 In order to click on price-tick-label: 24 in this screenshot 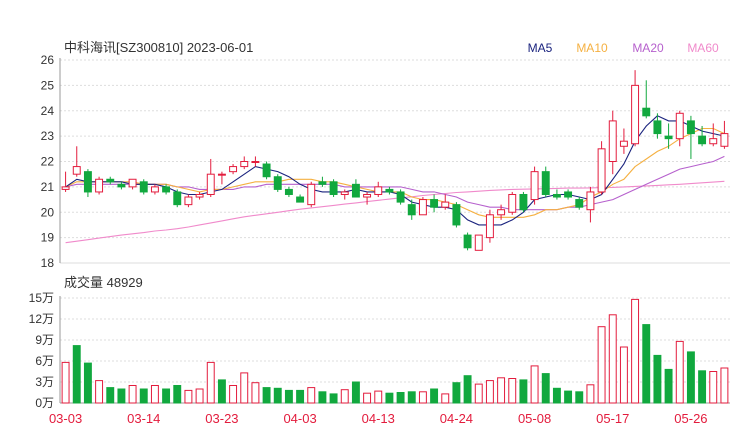, I will do `click(48, 111)`.